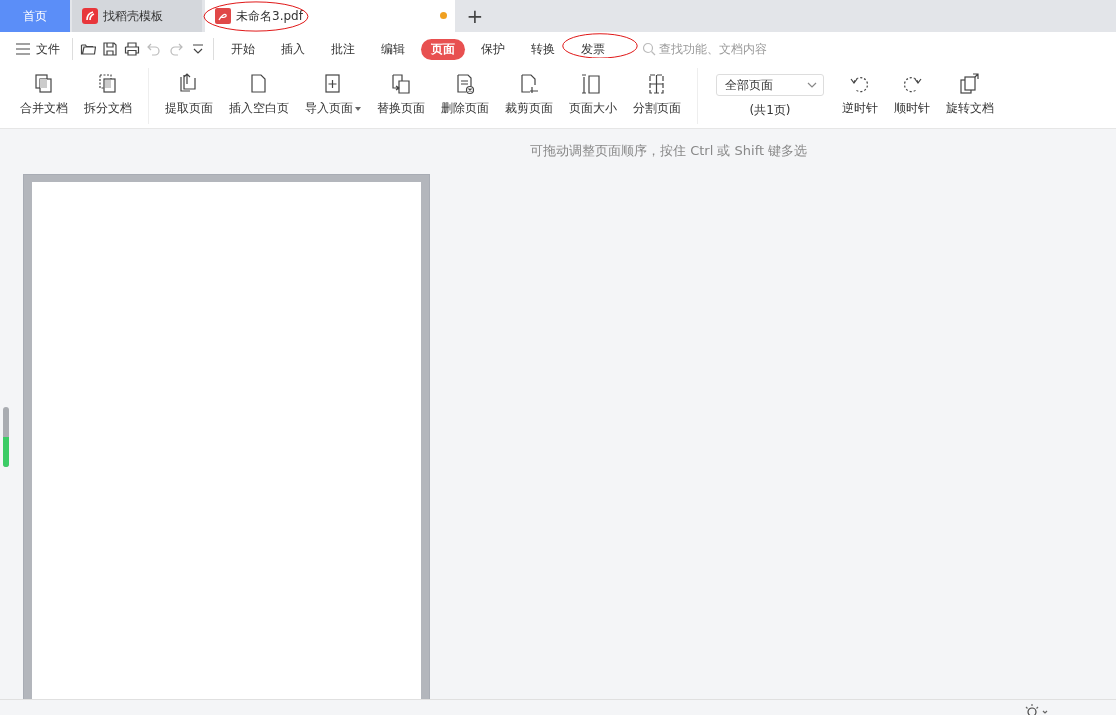  I want to click on toolbar-button: 替换页面, so click(401, 91).